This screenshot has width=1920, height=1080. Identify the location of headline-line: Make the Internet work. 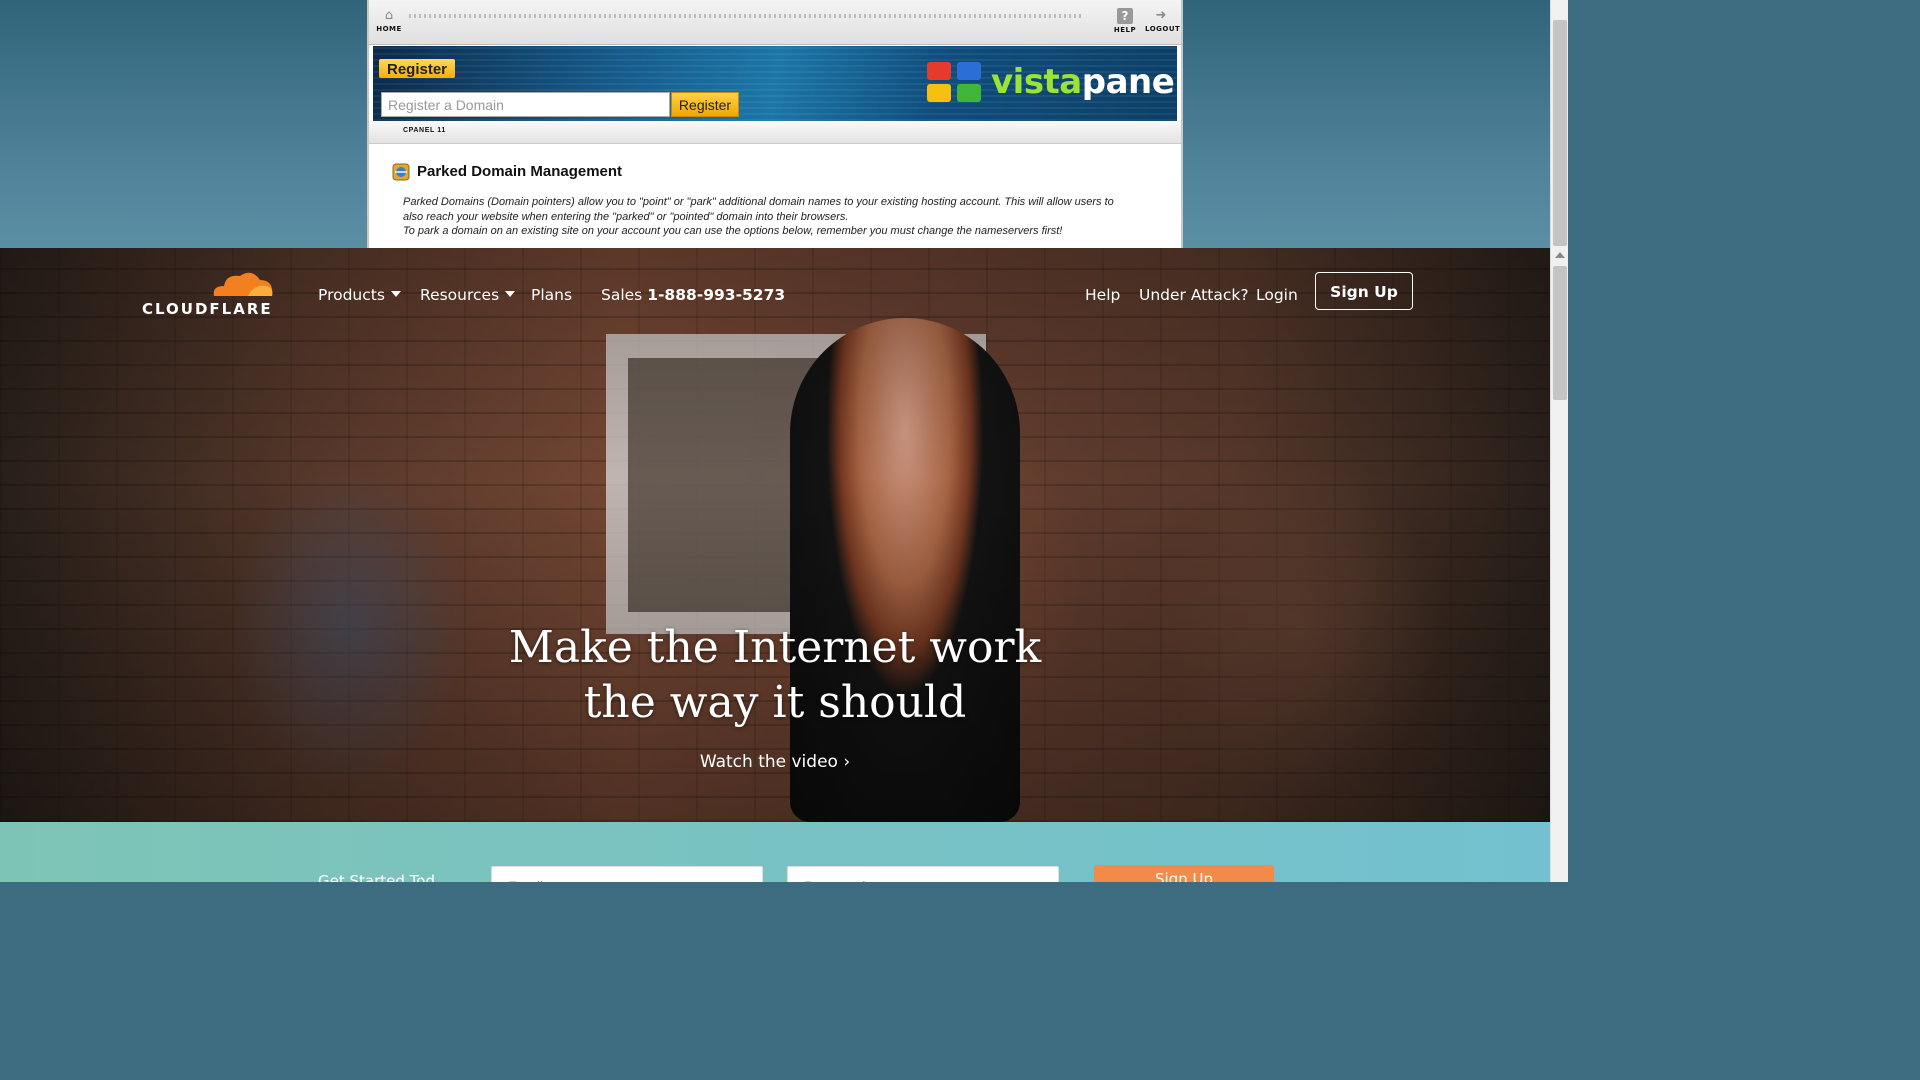
(775, 647).